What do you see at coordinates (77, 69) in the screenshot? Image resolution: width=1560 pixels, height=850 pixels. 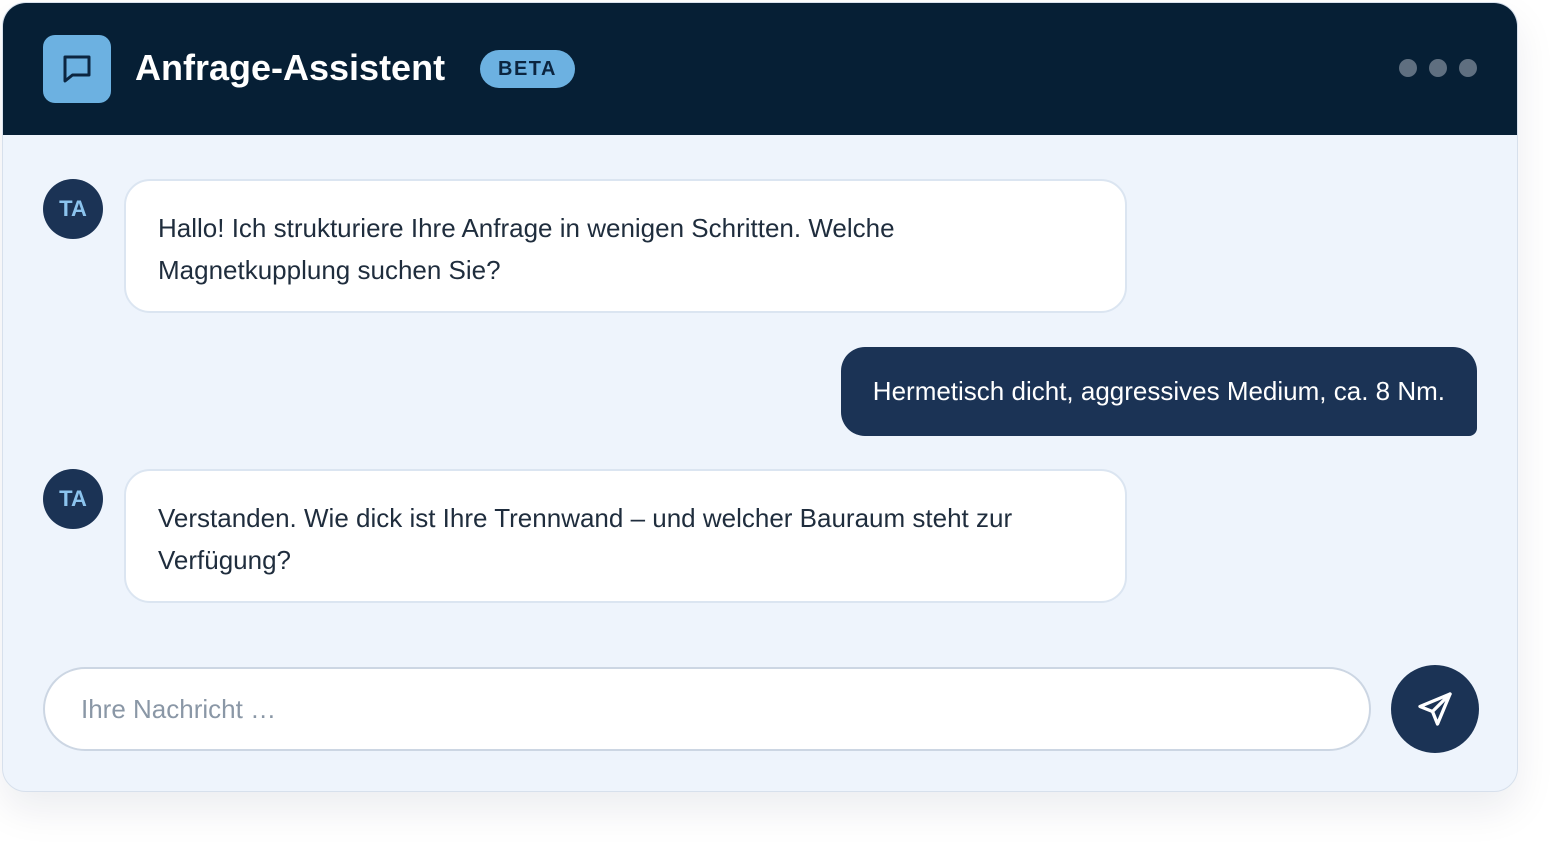 I see `chat-bubble-icon` at bounding box center [77, 69].